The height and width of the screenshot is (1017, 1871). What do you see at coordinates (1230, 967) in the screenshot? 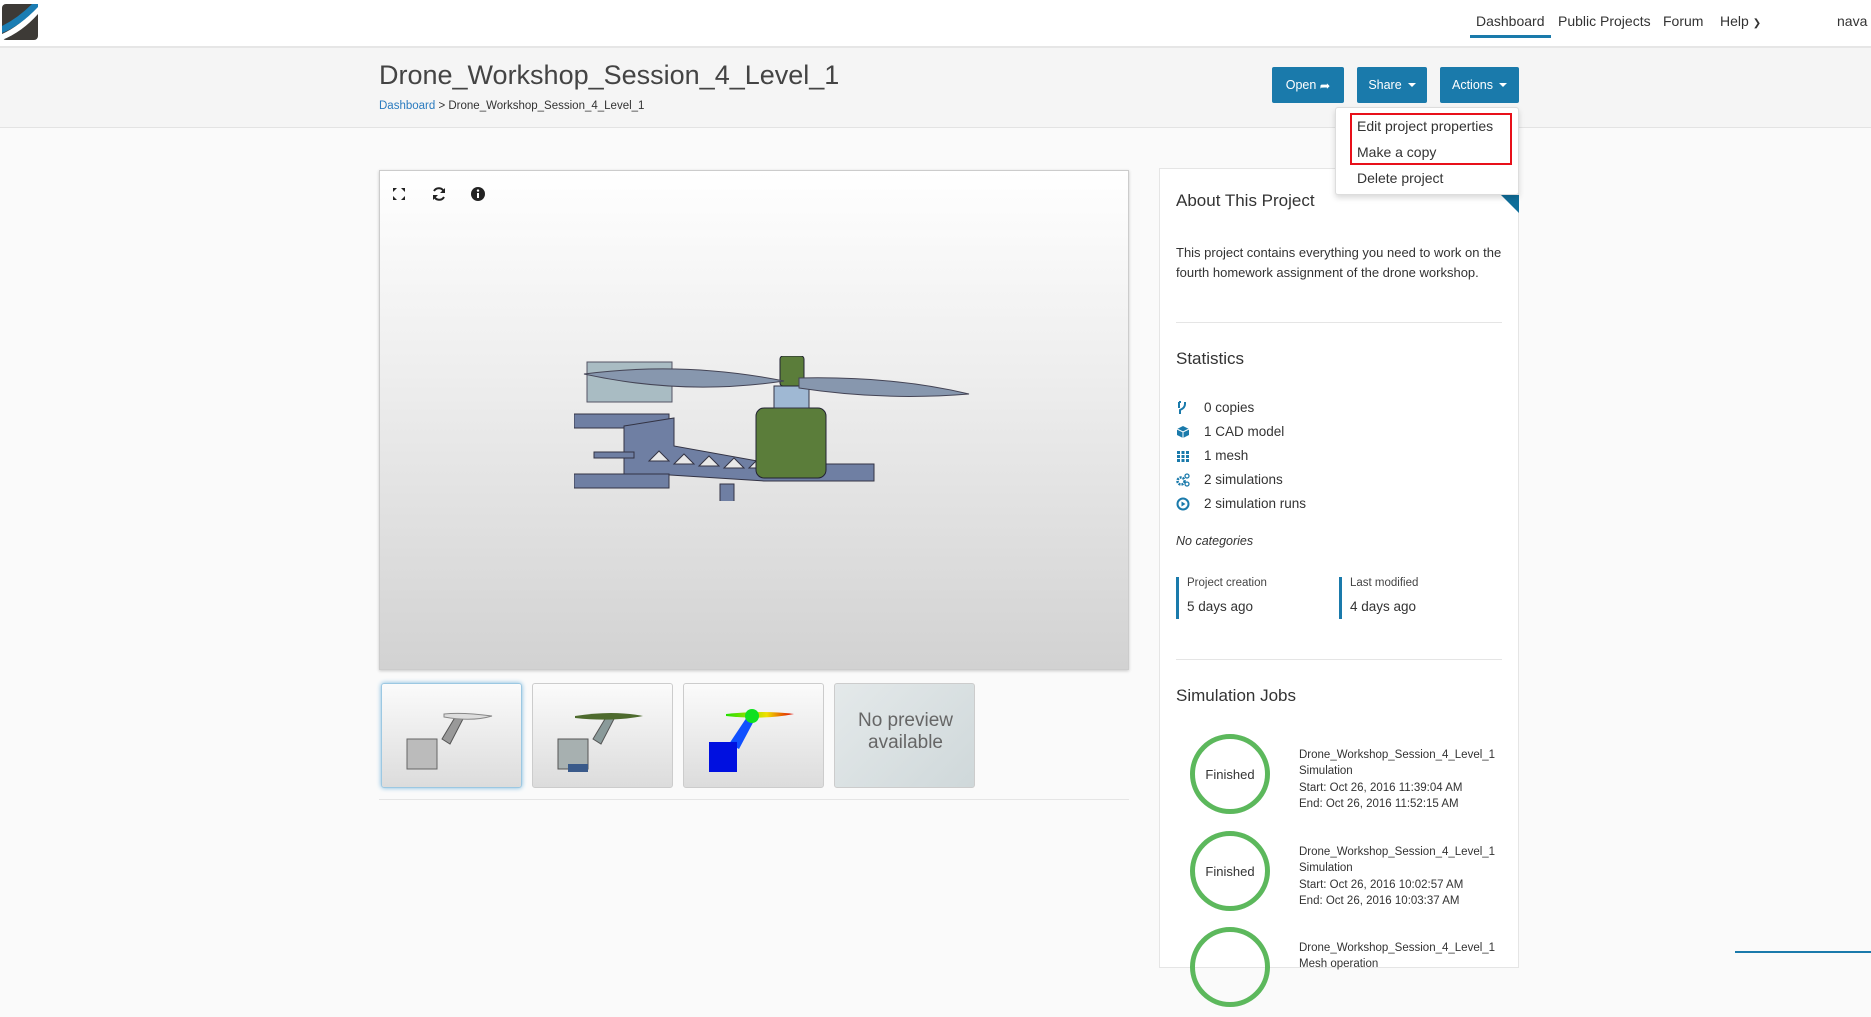
I see `job-status-ring` at bounding box center [1230, 967].